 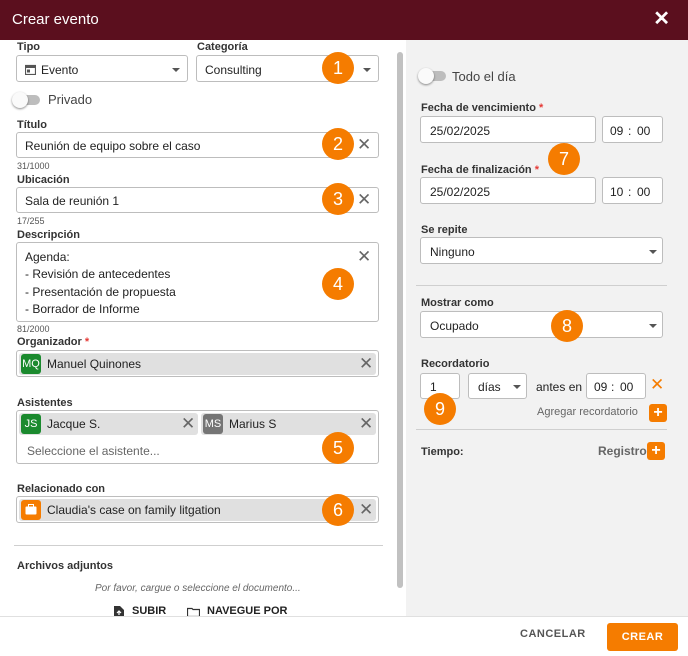 What do you see at coordinates (344, 20) in the screenshot?
I see `dialog-header: Crear evento ✕` at bounding box center [344, 20].